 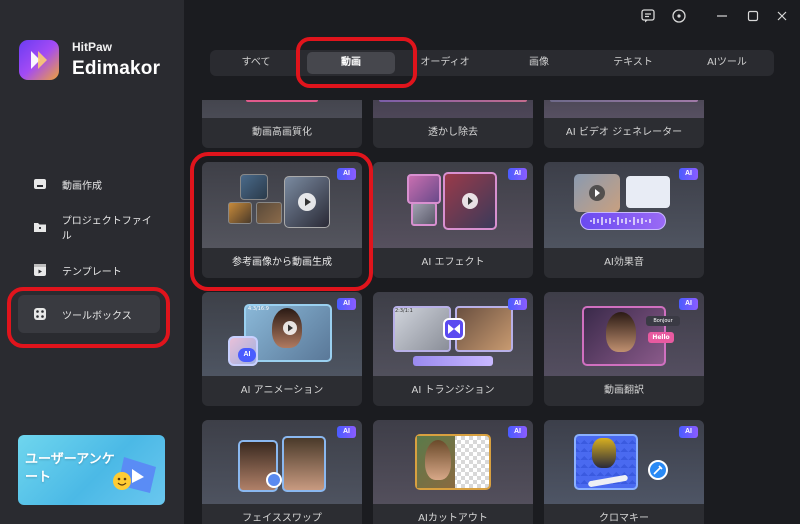 I want to click on tool-label: AI アニメーション, so click(x=282, y=390).